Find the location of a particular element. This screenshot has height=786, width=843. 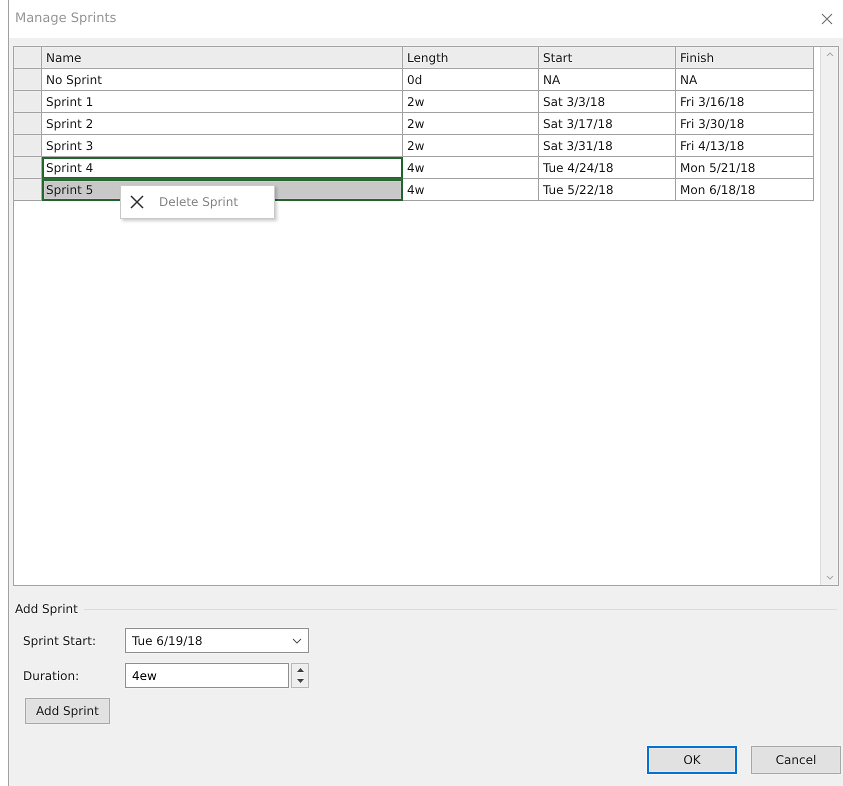

window-title: Manage Sprints is located at coordinates (65, 19).